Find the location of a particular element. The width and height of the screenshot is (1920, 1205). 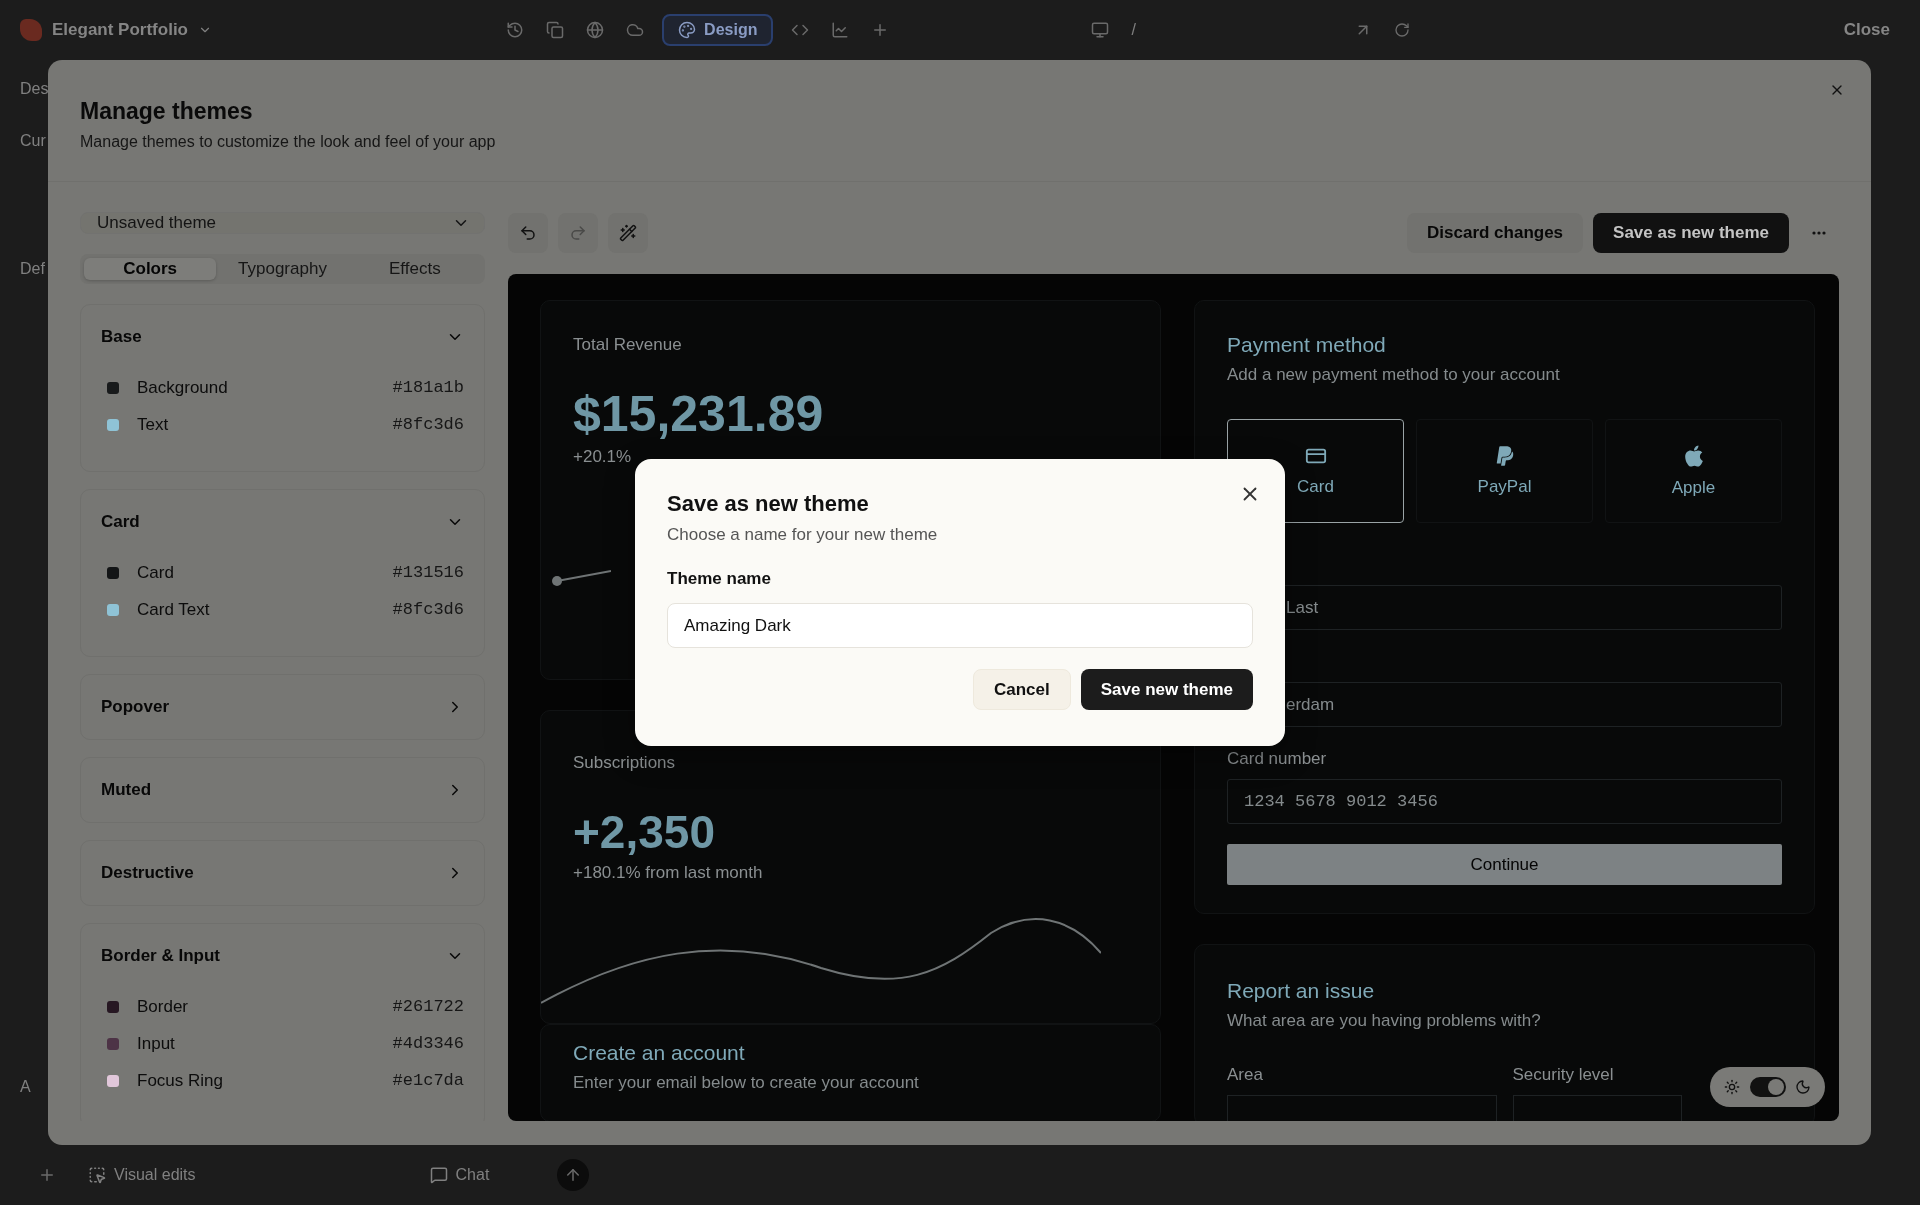

color-name: Card Text is located at coordinates (174, 609).